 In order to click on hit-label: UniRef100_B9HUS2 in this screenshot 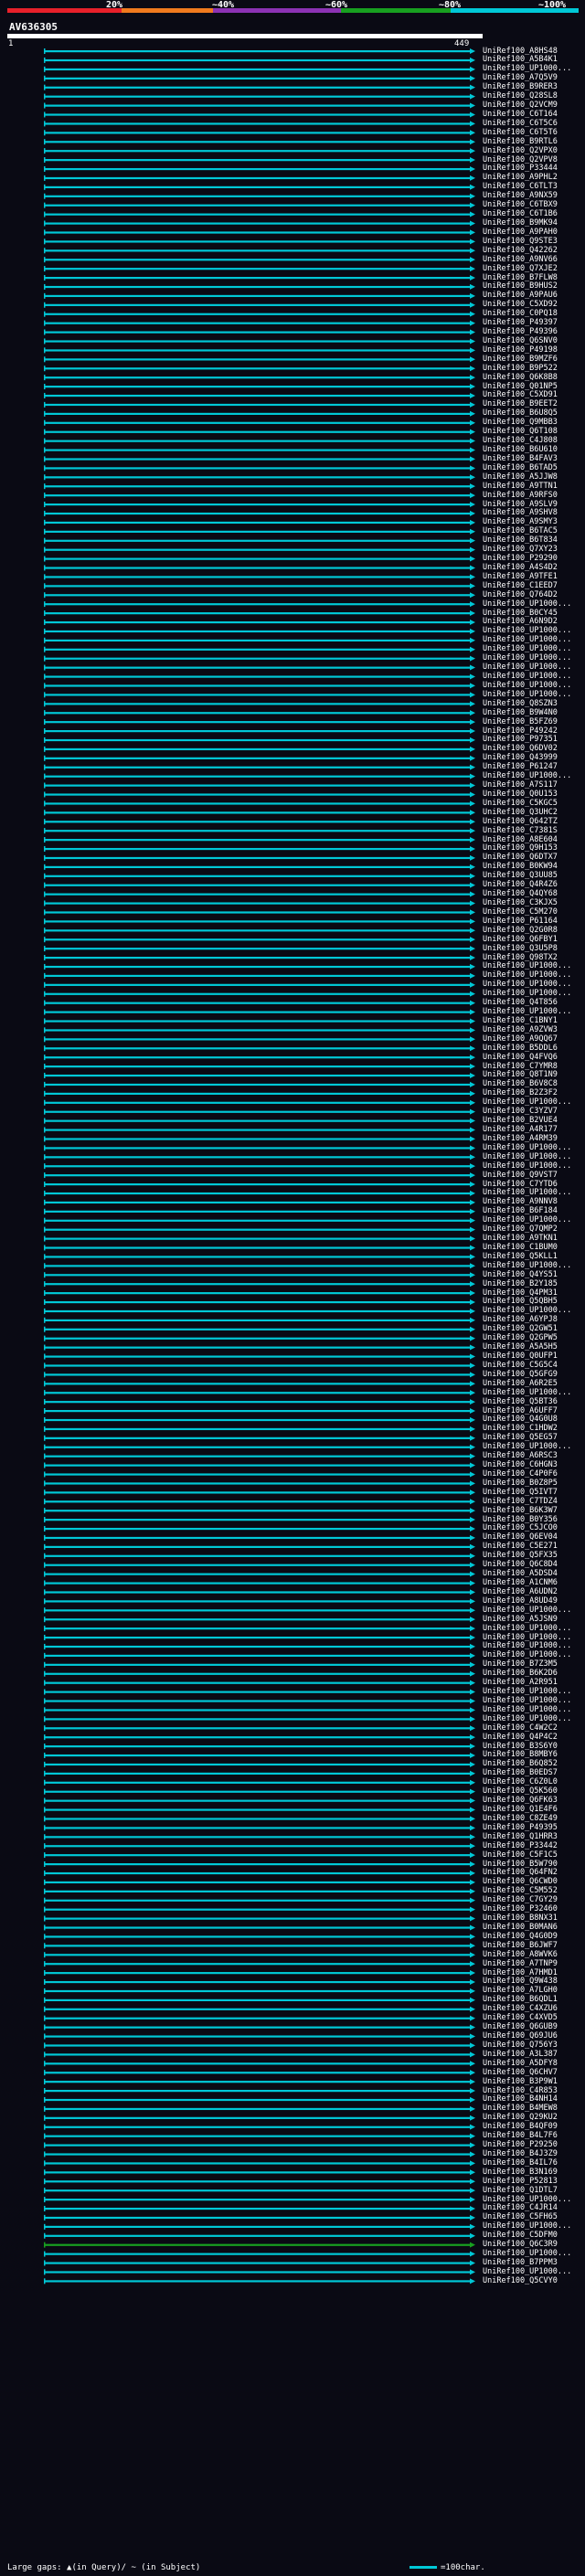, I will do `click(520, 286)`.